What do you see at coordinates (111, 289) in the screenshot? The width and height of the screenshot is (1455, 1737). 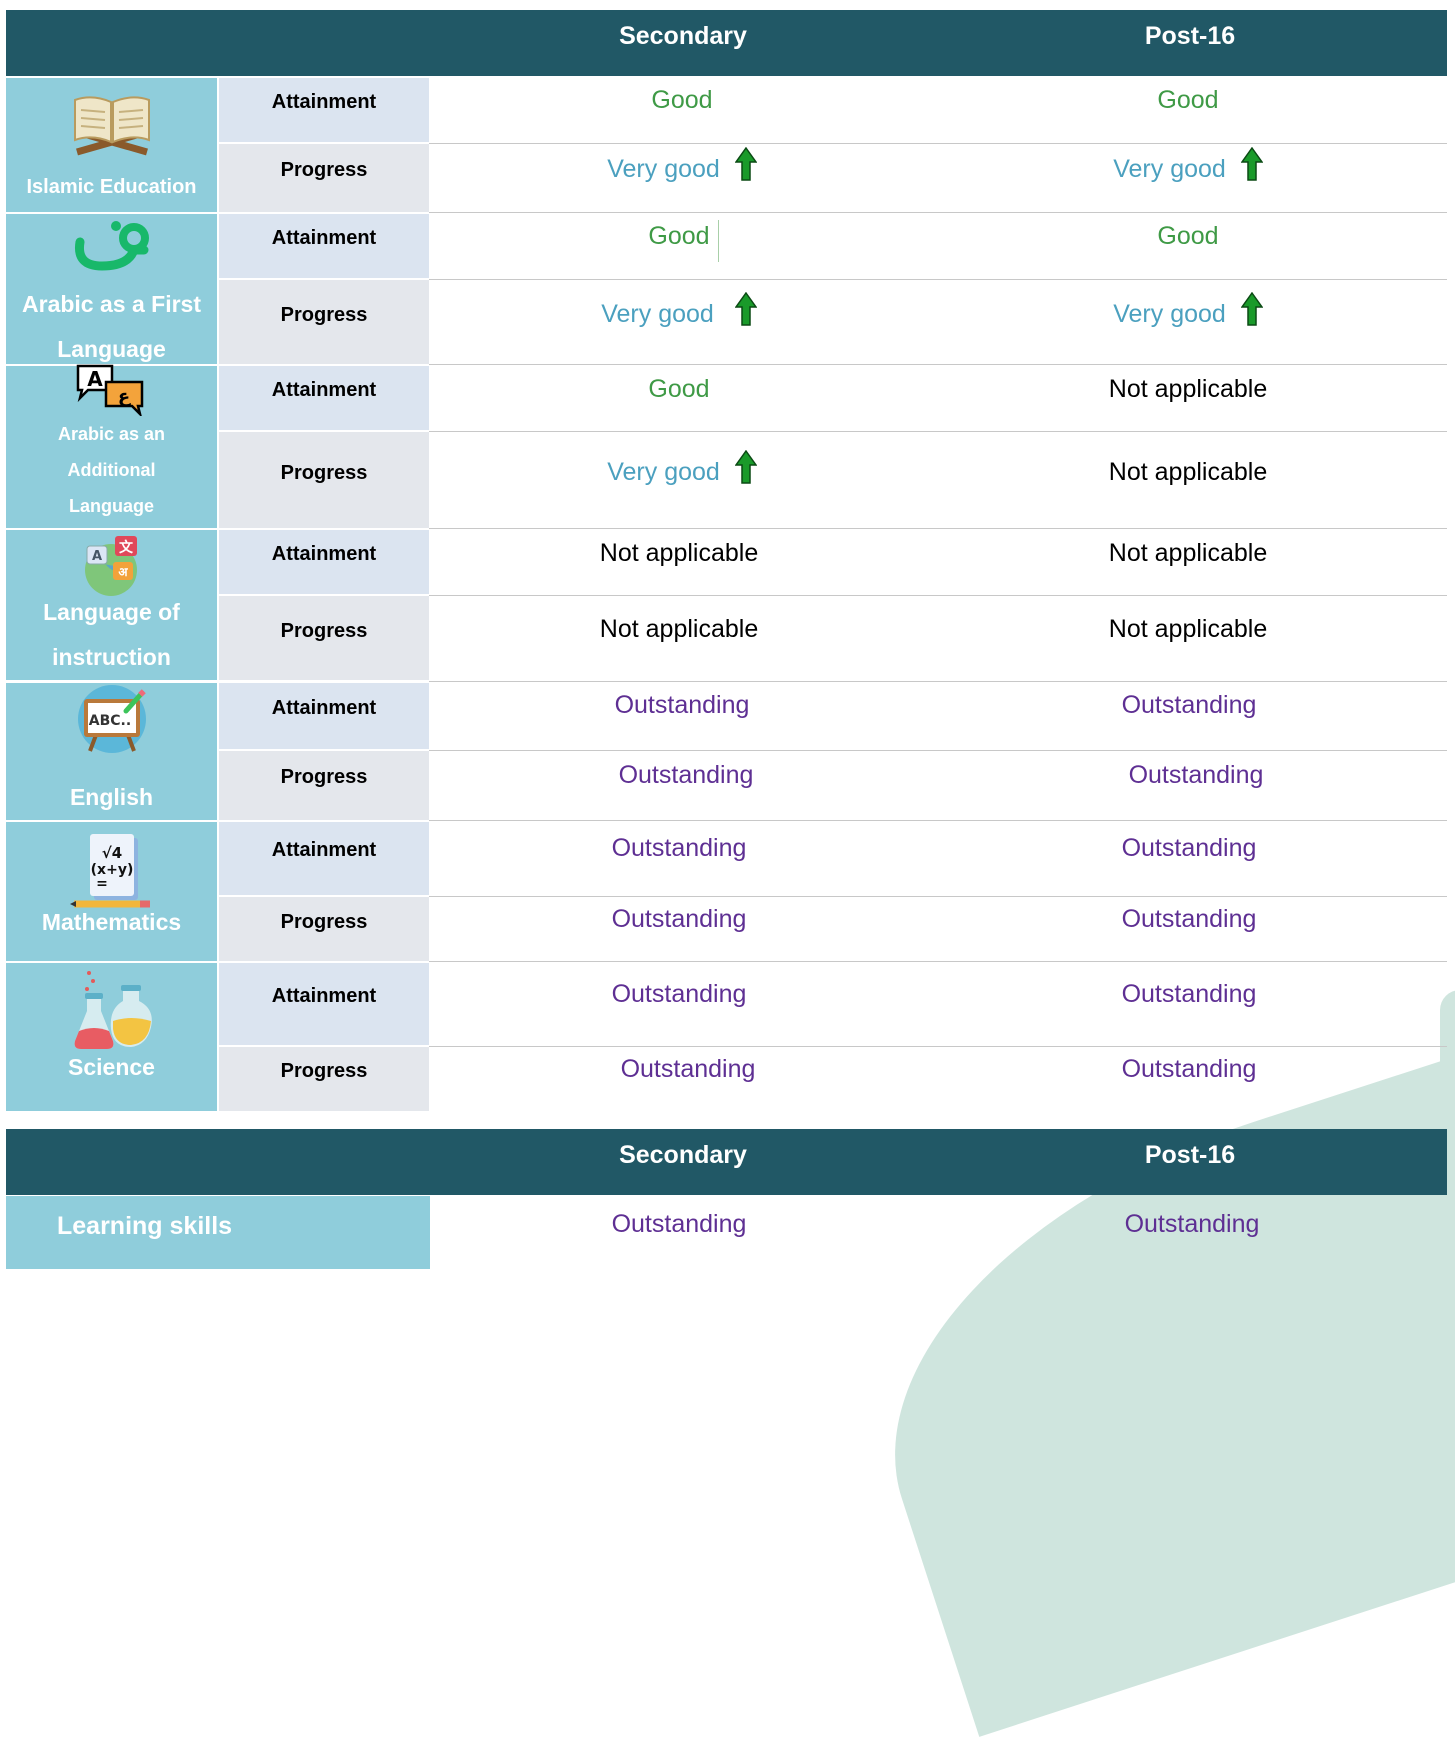 I see `subject-arabic-first-language: Arabic as a First Language` at bounding box center [111, 289].